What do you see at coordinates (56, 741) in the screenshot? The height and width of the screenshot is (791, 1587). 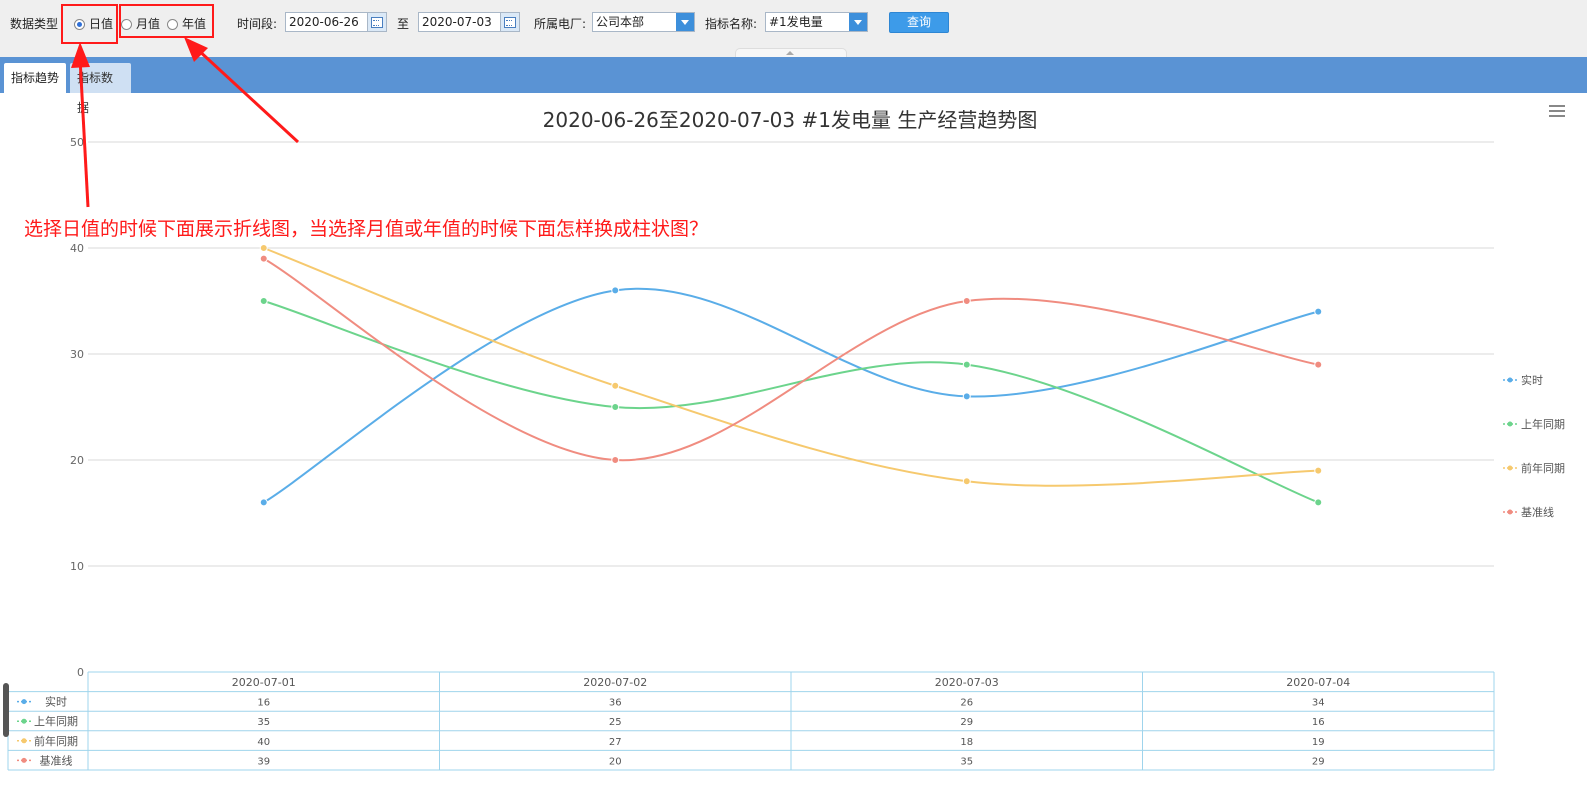 I see `table-series-label: 前年同期` at bounding box center [56, 741].